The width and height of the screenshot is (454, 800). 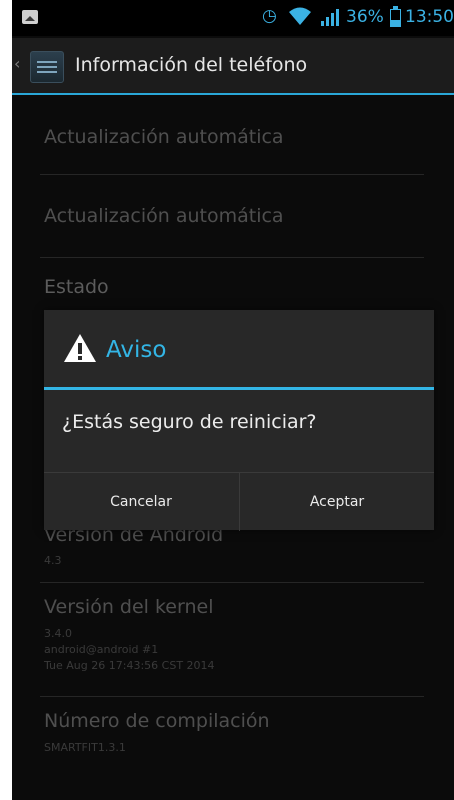 What do you see at coordinates (58, 633) in the screenshot?
I see `list-item-summary: 3.4.0` at bounding box center [58, 633].